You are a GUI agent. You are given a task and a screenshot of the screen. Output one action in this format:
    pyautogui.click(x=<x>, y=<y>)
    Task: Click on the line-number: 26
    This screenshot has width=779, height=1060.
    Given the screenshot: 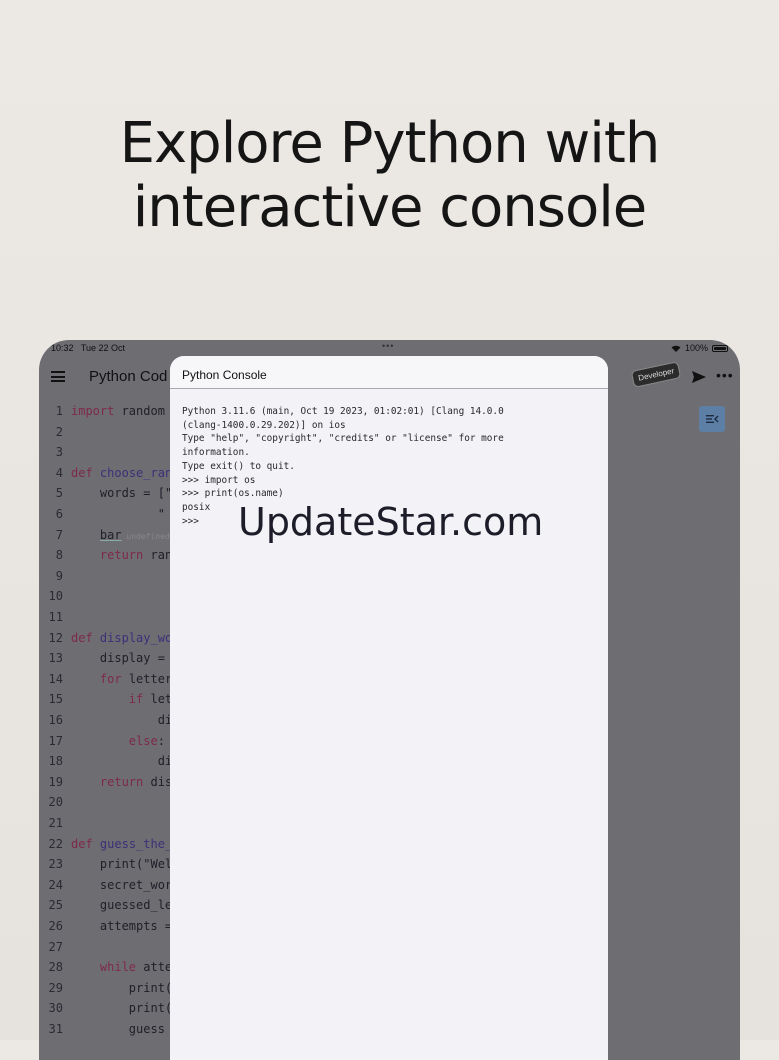 What is the action you would take?
    pyautogui.click(x=55, y=926)
    